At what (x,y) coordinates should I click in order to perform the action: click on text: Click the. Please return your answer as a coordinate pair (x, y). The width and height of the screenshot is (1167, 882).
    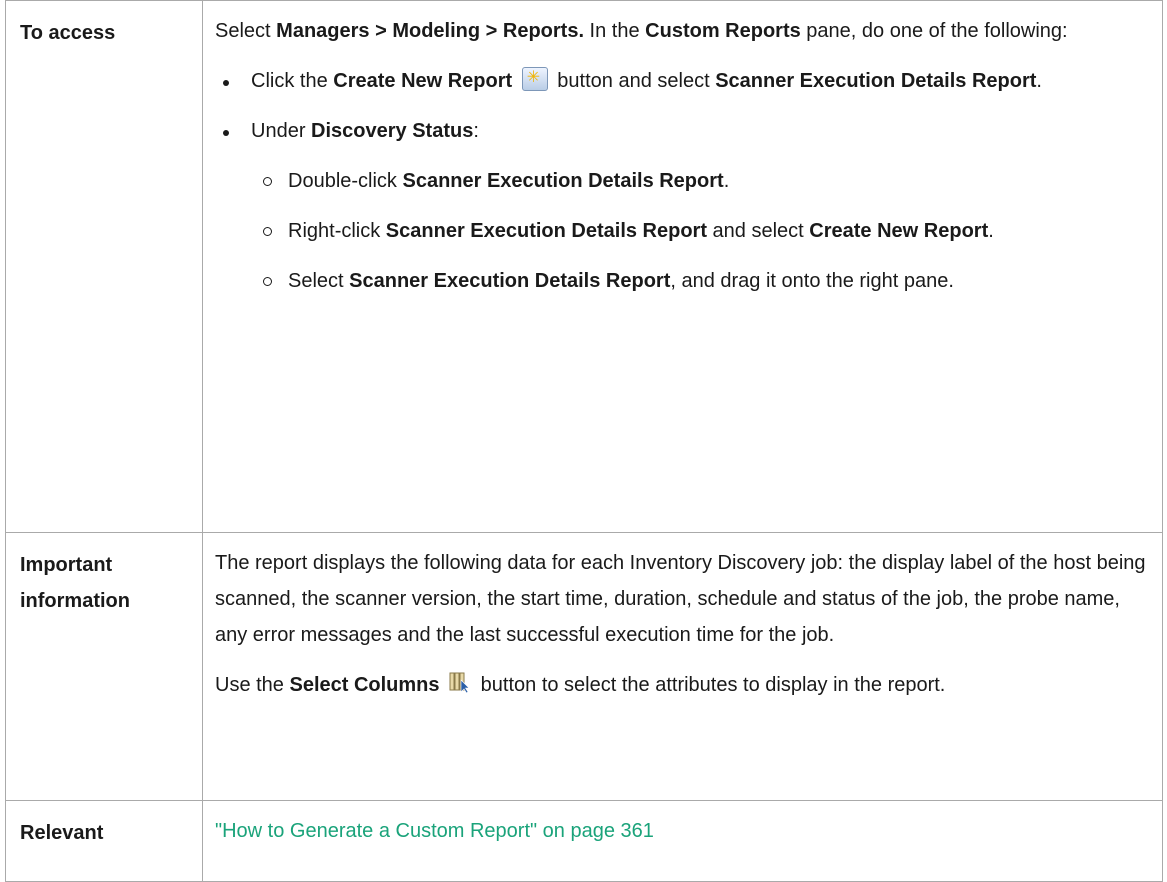
    Looking at the image, I should click on (292, 81).